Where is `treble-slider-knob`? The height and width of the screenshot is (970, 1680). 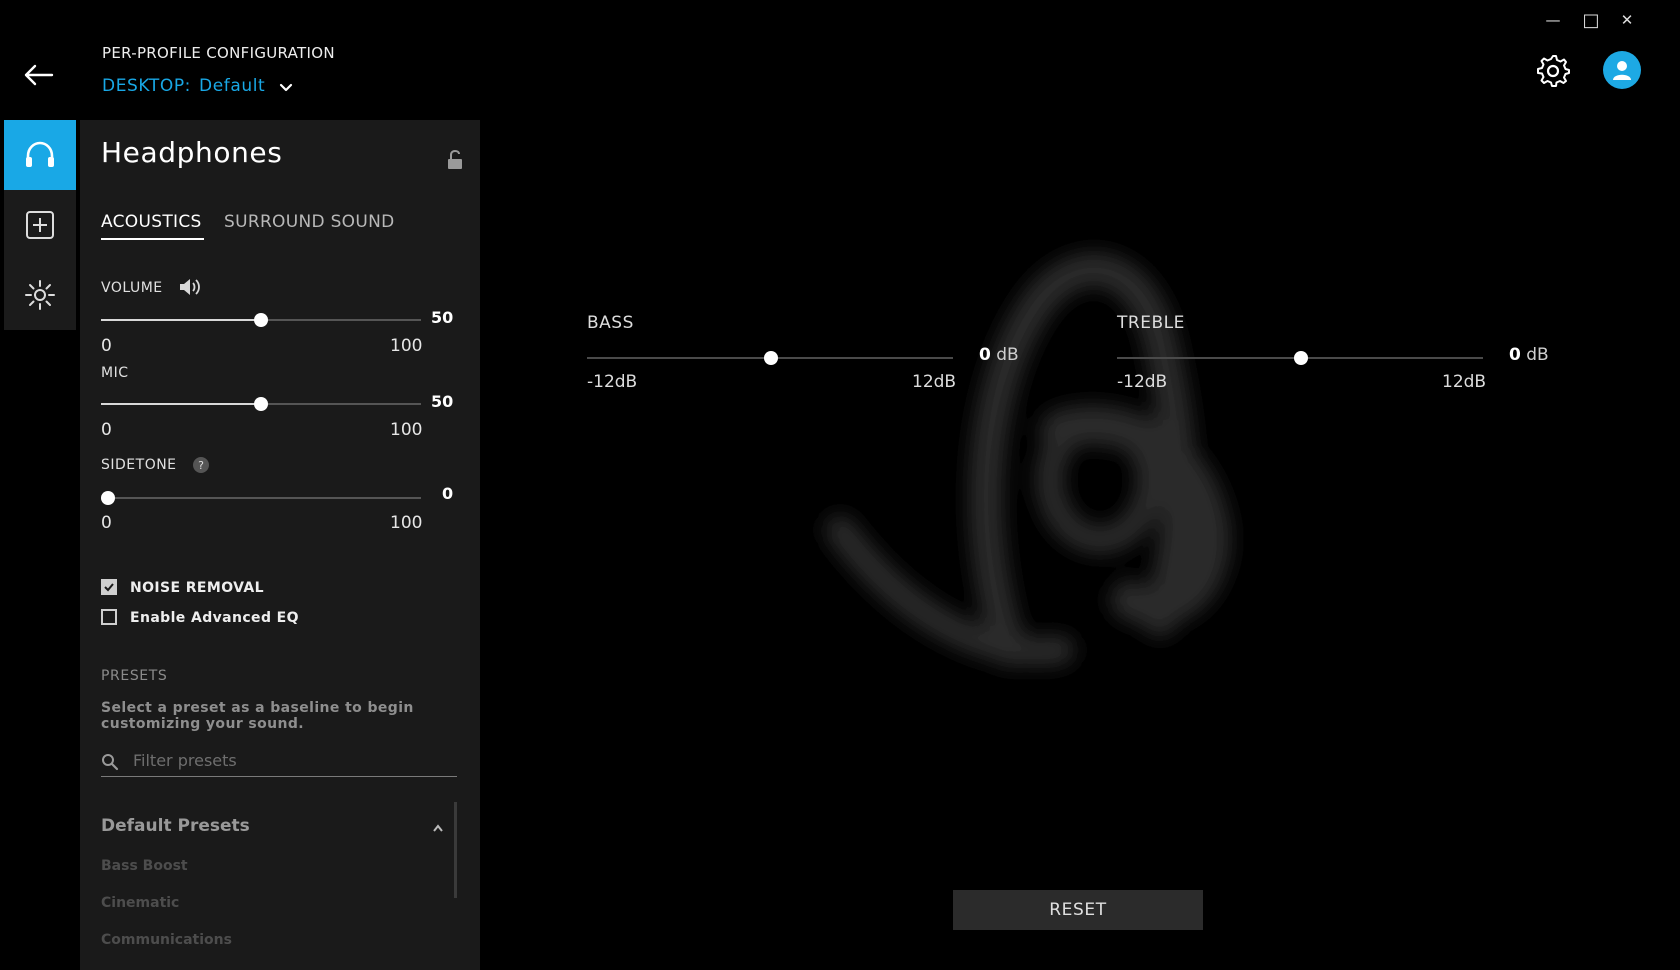
treble-slider-knob is located at coordinates (1301, 358).